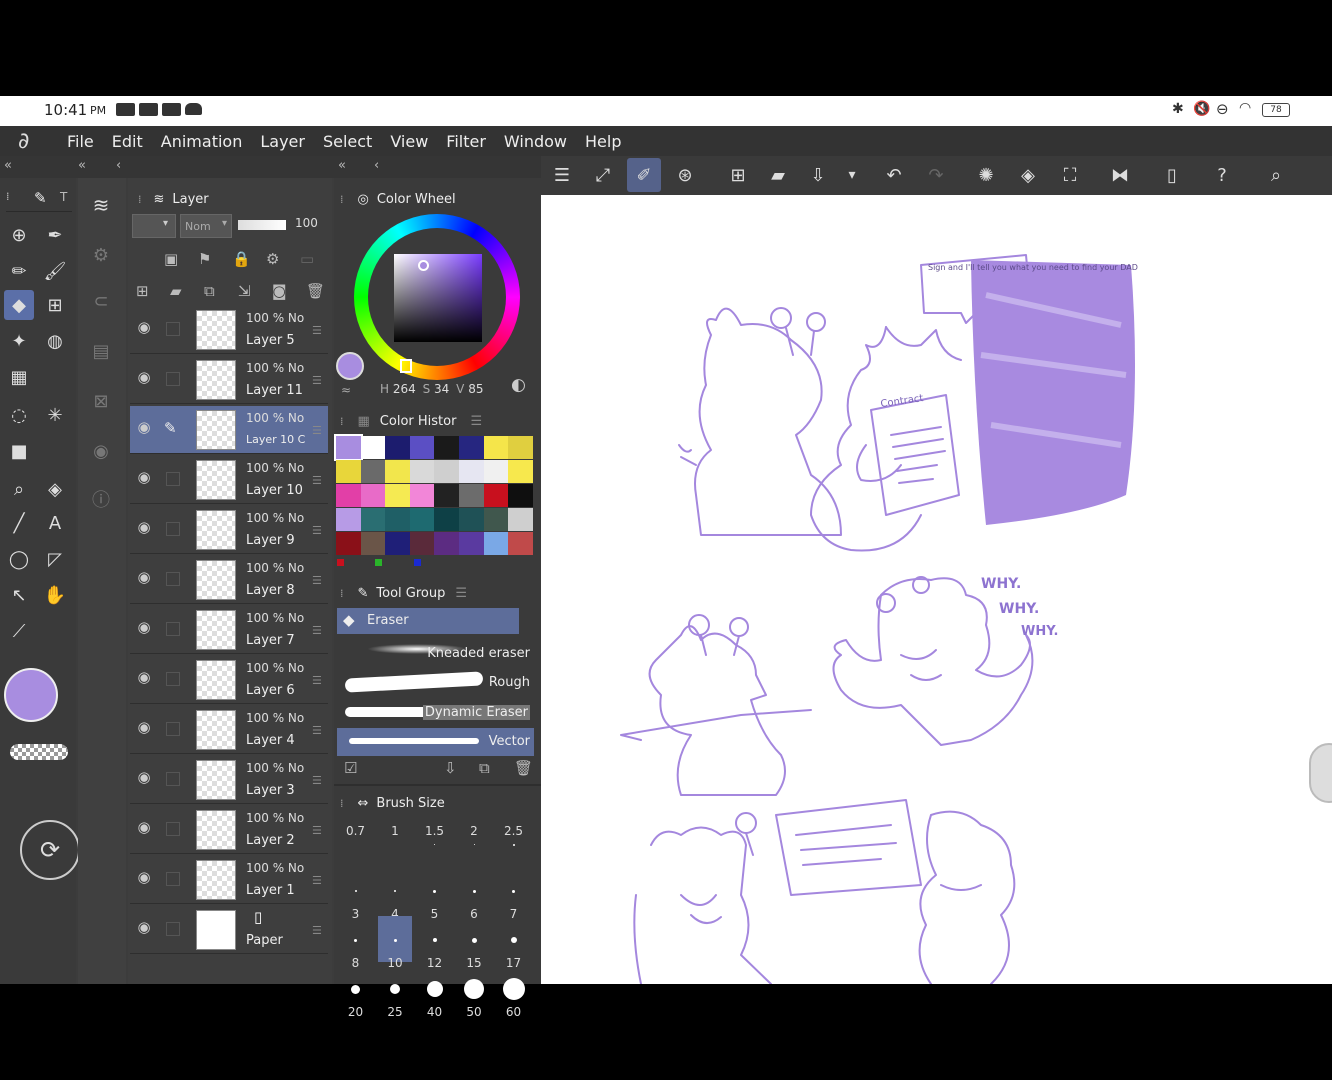  I want to click on mask-add-icon: ◙, so click(279, 291).